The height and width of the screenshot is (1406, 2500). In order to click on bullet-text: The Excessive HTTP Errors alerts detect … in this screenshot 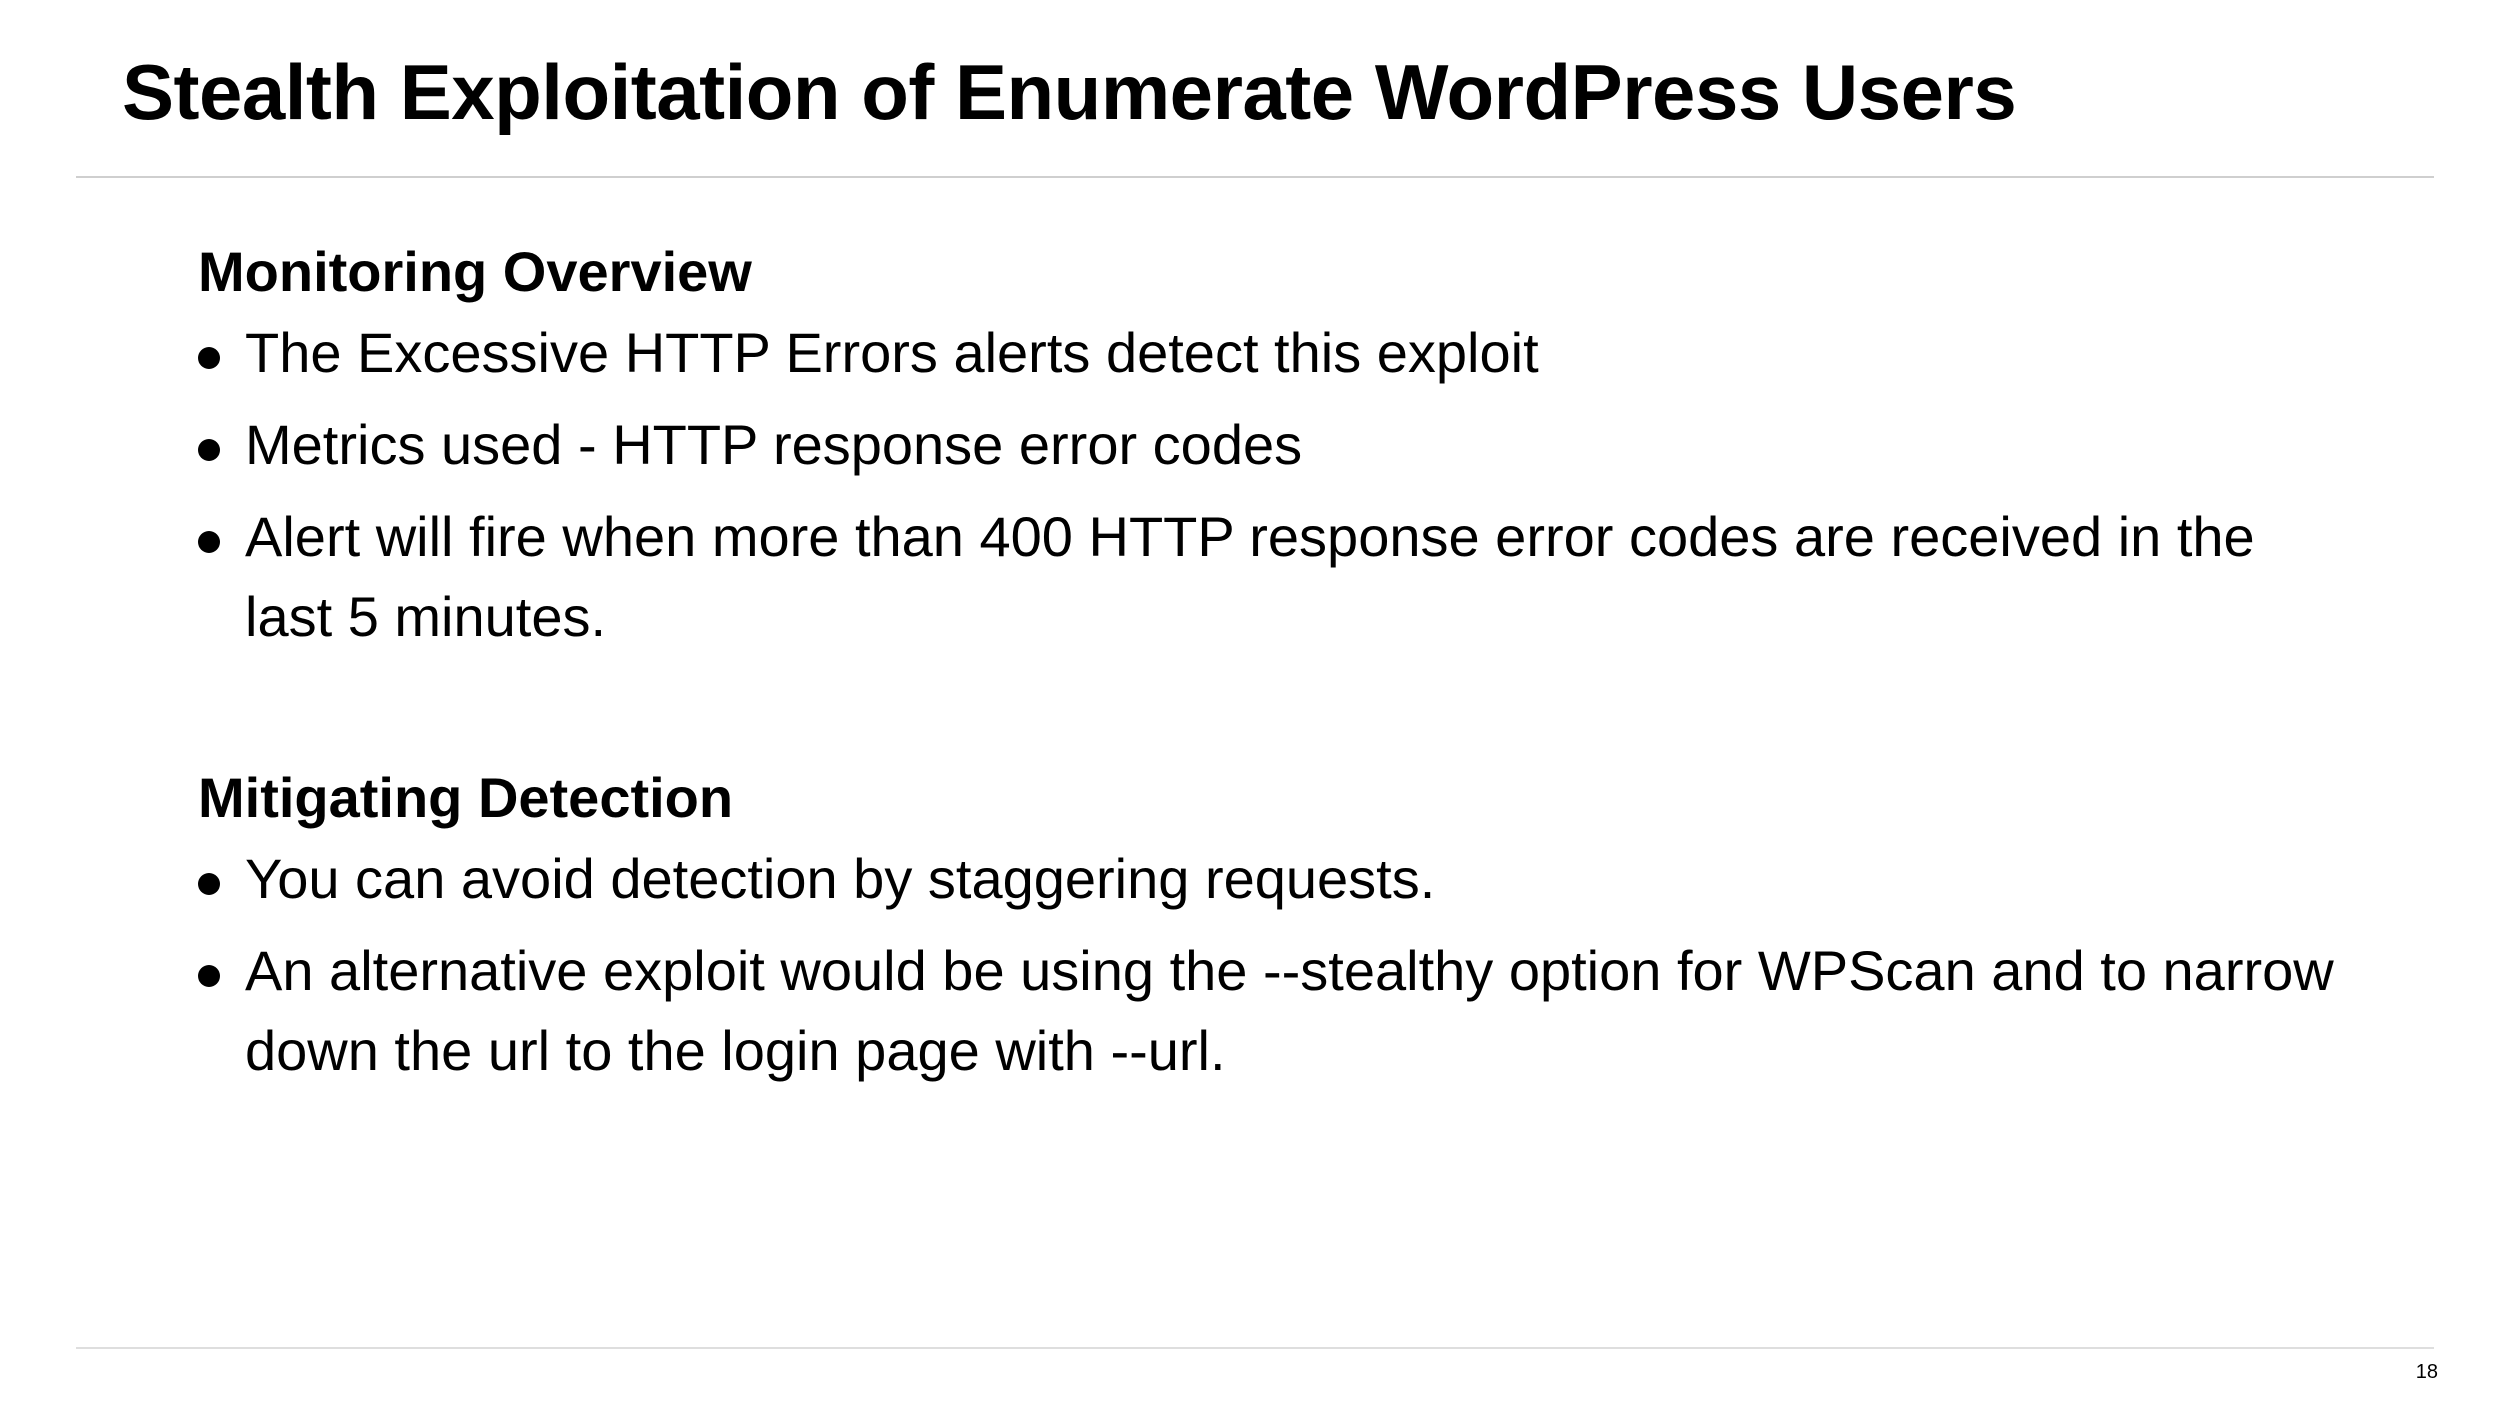, I will do `click(892, 352)`.